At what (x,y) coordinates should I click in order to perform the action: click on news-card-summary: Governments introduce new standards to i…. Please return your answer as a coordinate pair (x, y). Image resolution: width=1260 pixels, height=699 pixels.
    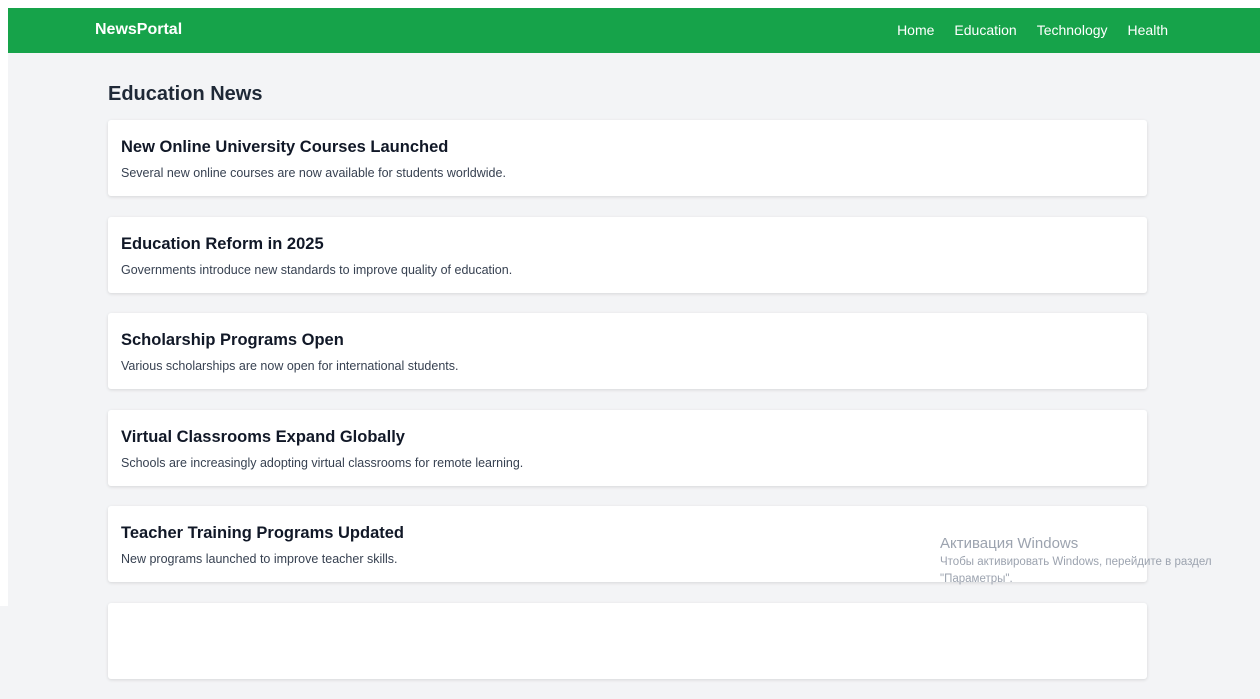
    Looking at the image, I should click on (317, 269).